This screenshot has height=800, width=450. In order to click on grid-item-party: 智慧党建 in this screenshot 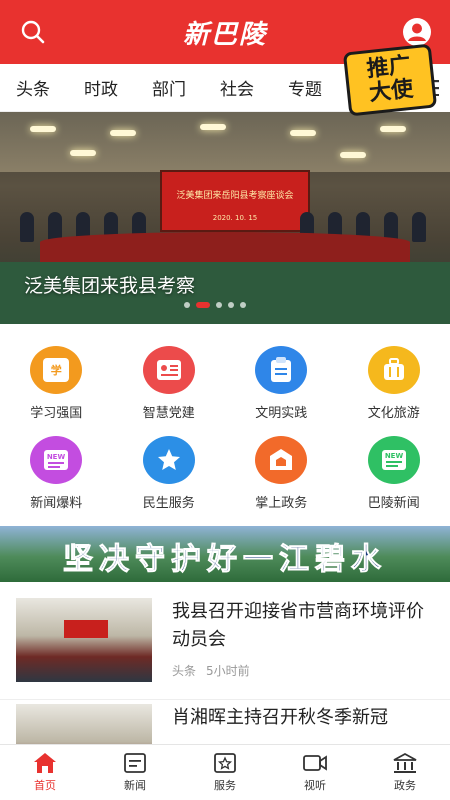, I will do `click(169, 381)`.